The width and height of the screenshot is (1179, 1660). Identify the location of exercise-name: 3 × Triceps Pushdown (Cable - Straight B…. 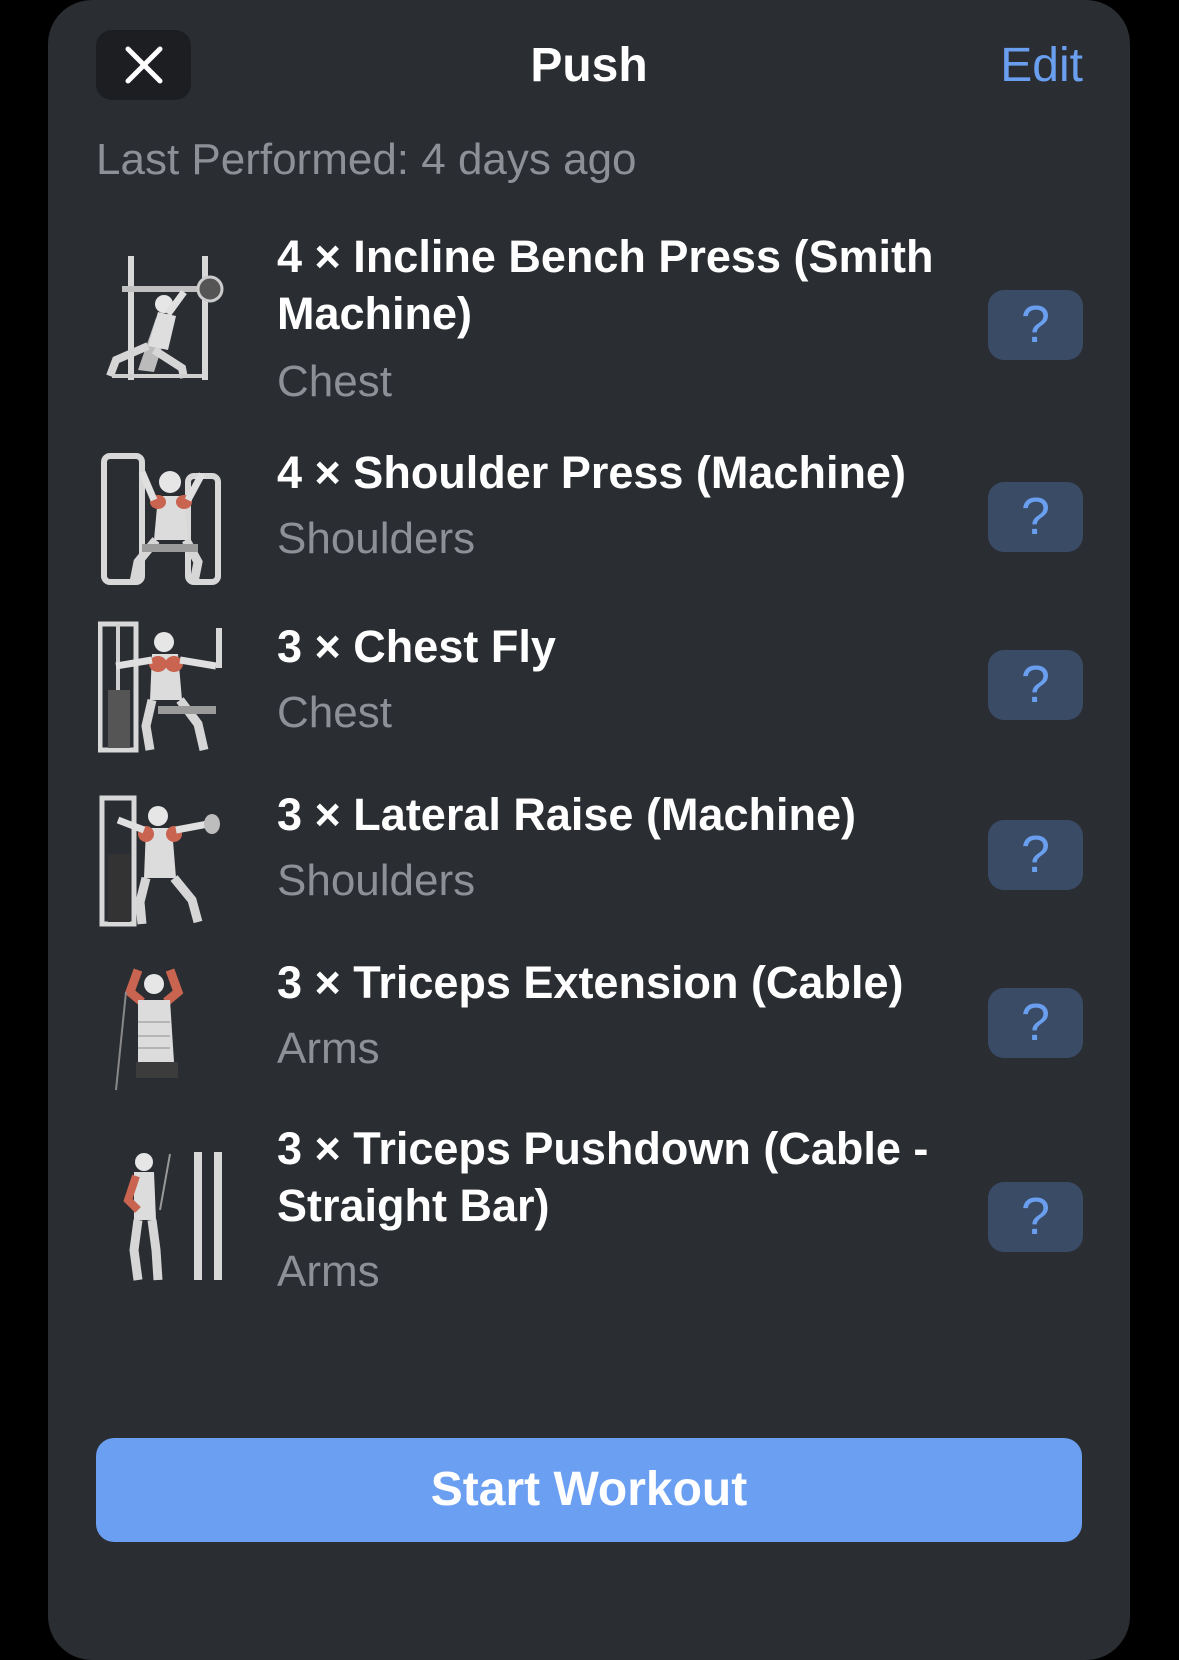
(603, 1177).